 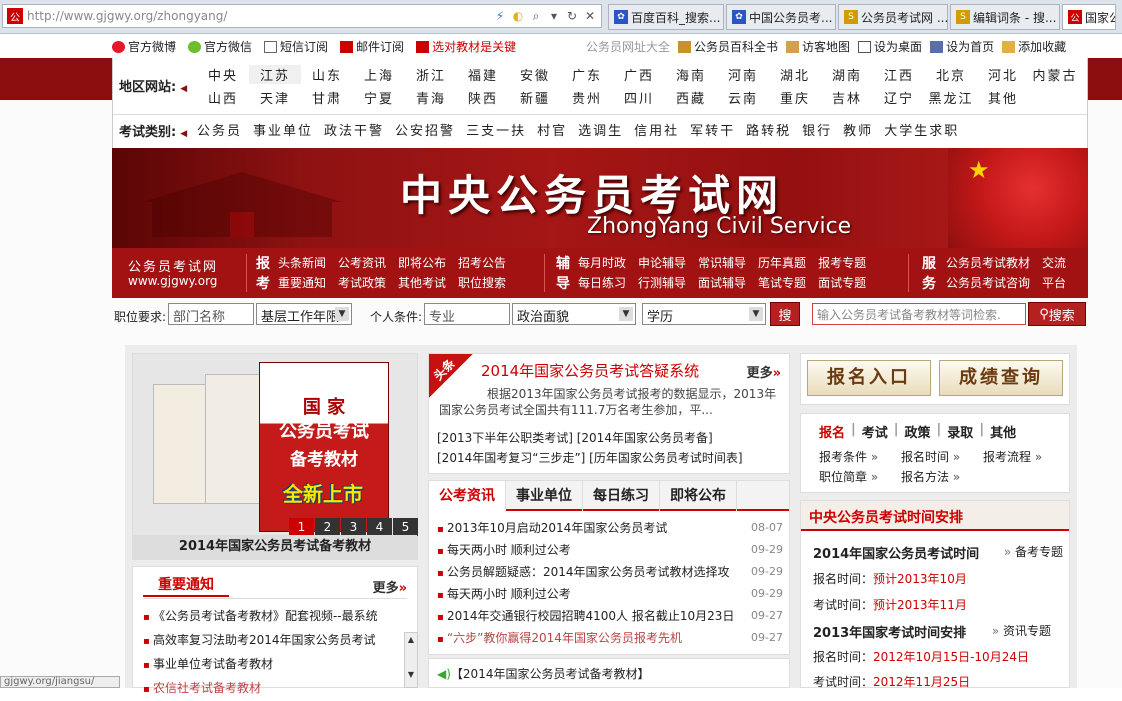 What do you see at coordinates (1054, 282) in the screenshot?
I see `nav-link: 平台` at bounding box center [1054, 282].